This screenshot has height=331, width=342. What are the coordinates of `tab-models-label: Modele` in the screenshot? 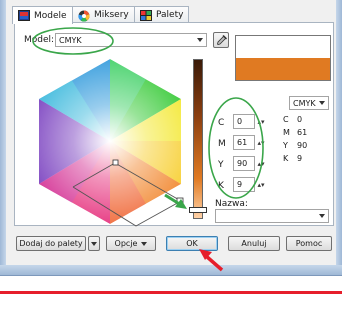 It's located at (50, 15).